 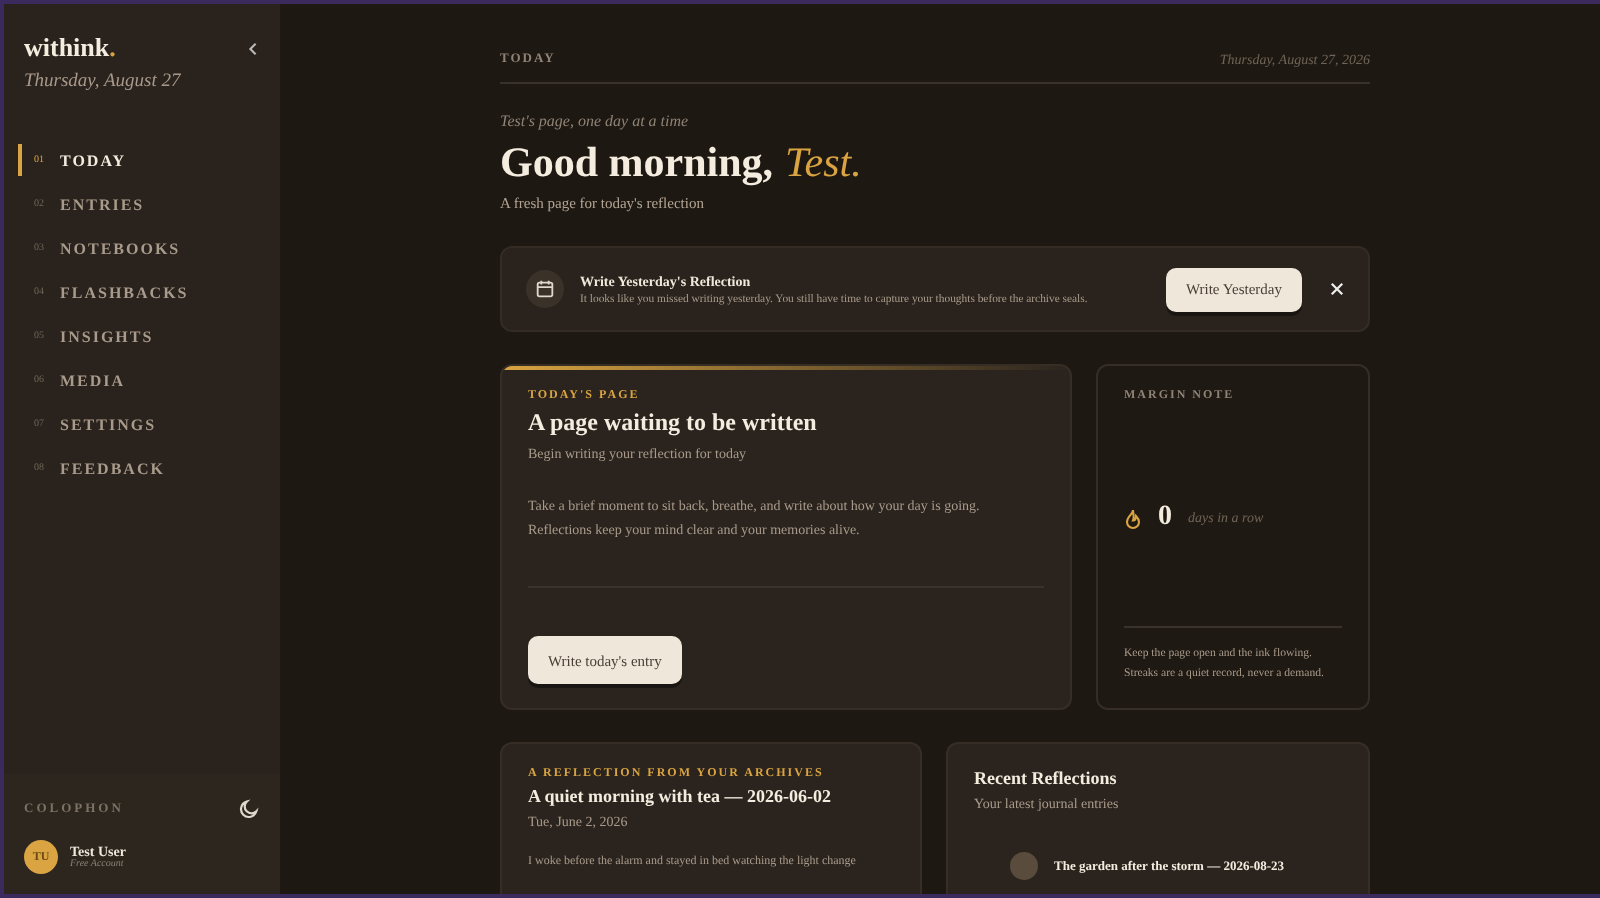 I want to click on nav-label: FLASHBACKS, so click(x=124, y=292).